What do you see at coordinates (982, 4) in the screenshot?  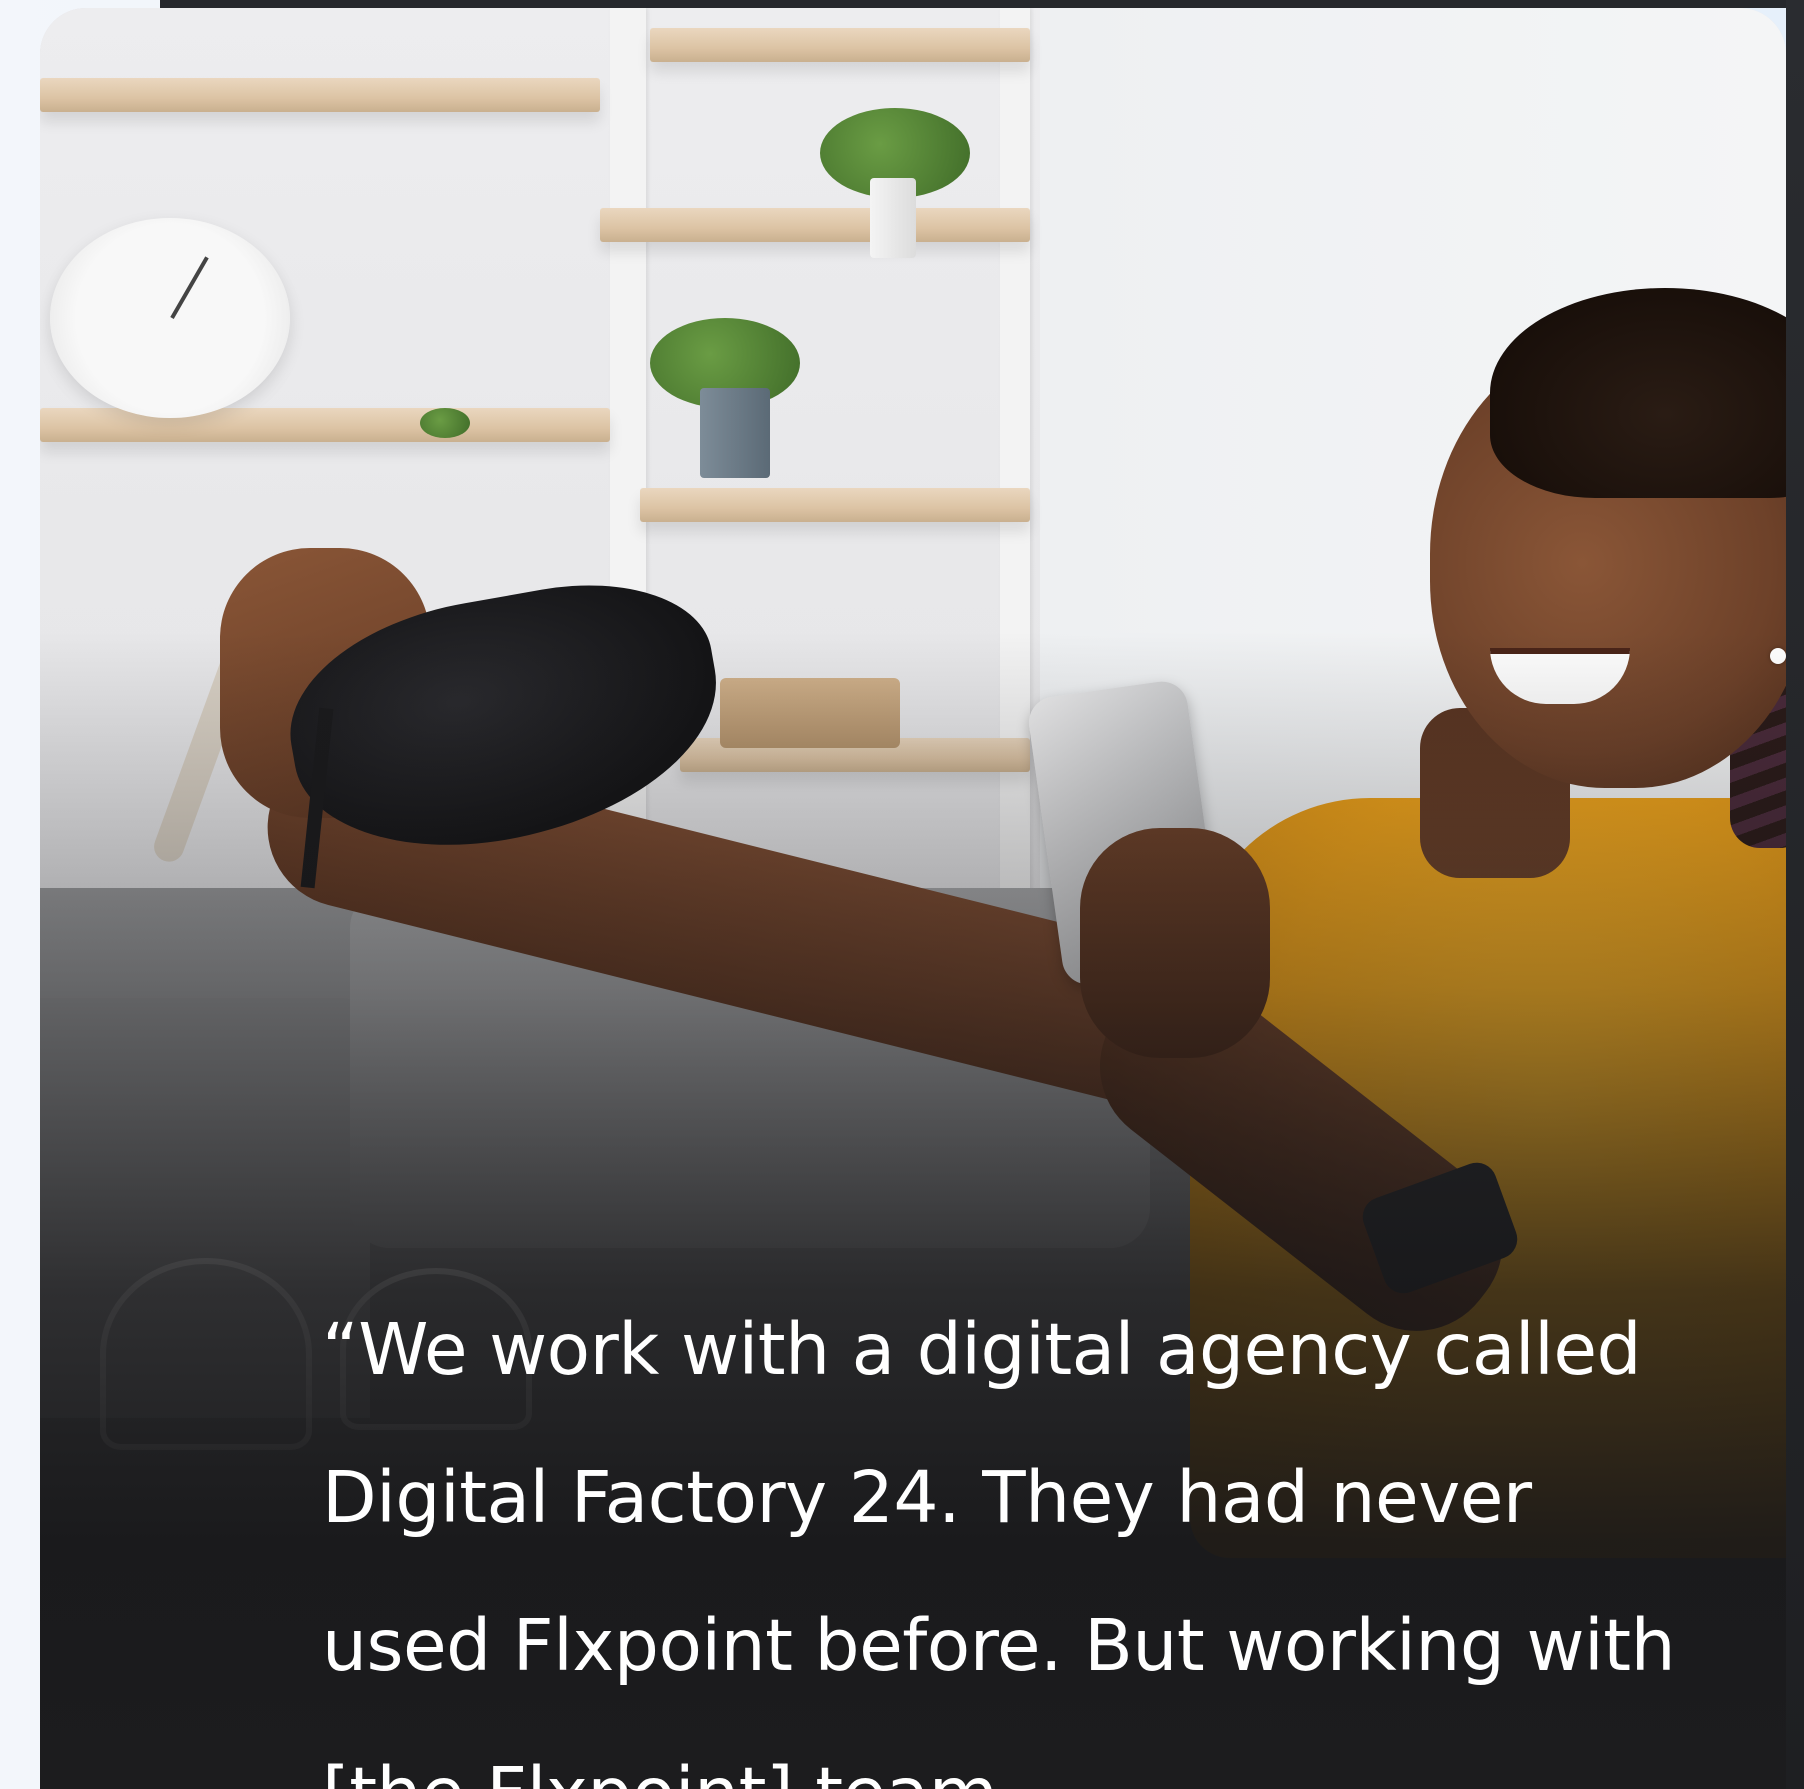 I see `top-edge-bar` at bounding box center [982, 4].